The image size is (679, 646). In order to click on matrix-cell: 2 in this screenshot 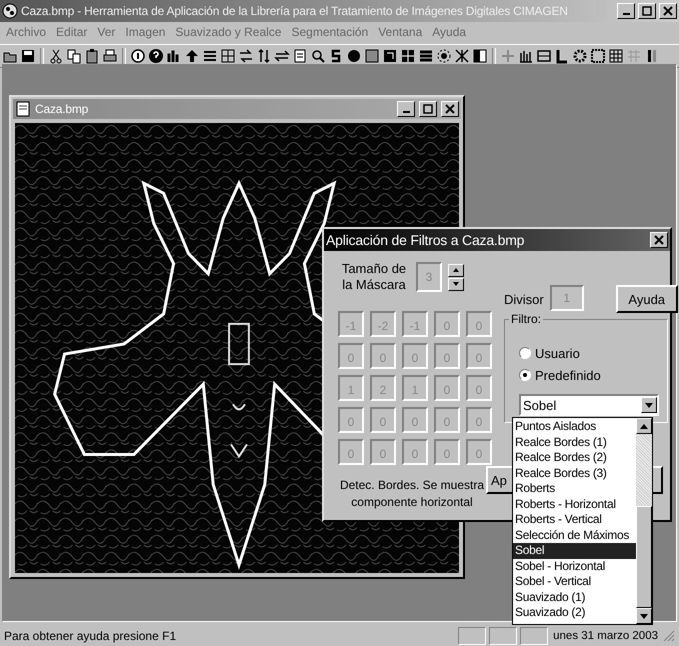, I will do `click(383, 388)`.